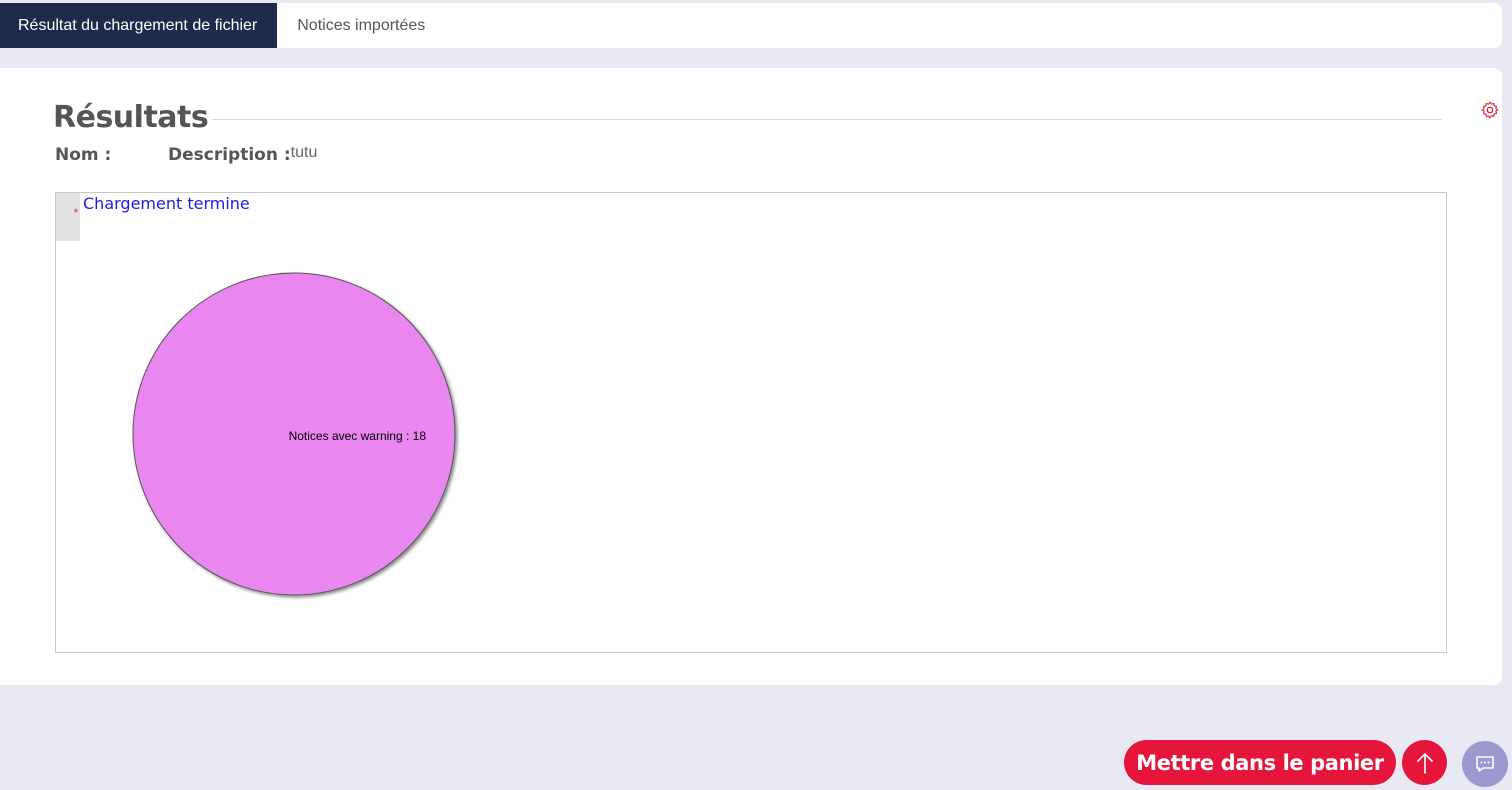 The height and width of the screenshot is (790, 1512). I want to click on scroll-top-button, so click(1424, 762).